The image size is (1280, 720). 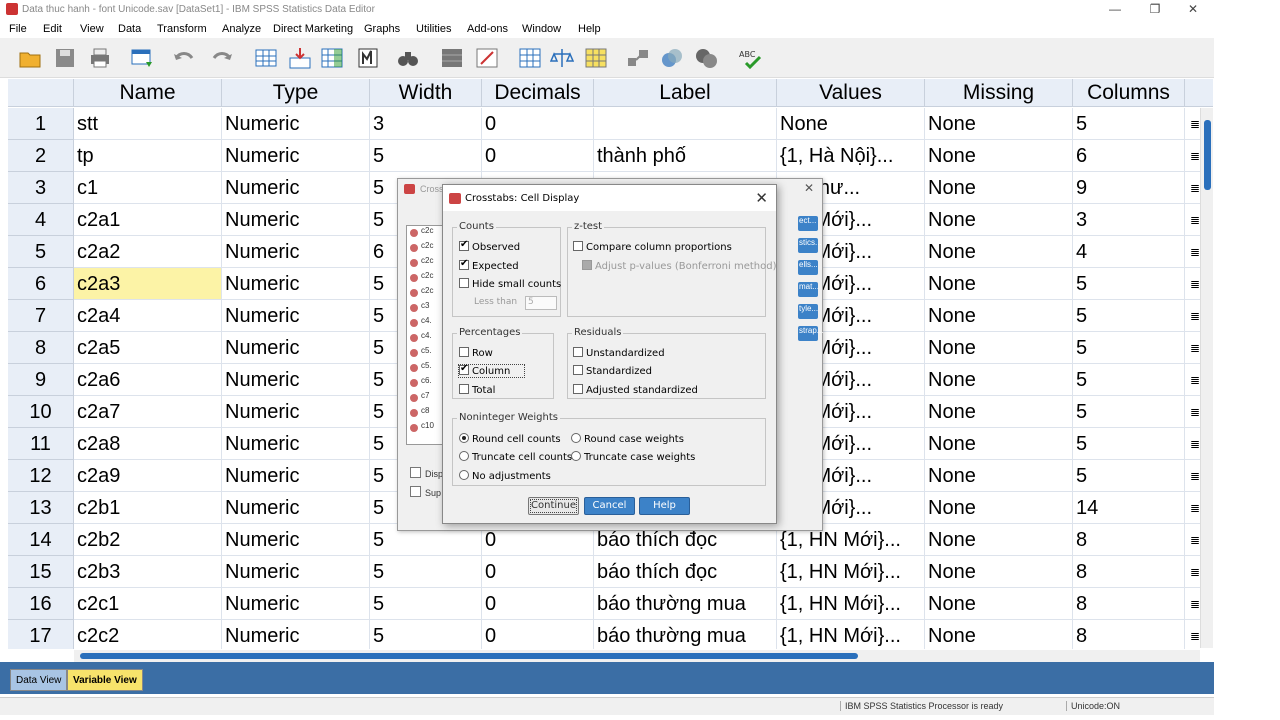 I want to click on adjusted-standardized-checkbox: Adjusted standardized, so click(x=635, y=390).